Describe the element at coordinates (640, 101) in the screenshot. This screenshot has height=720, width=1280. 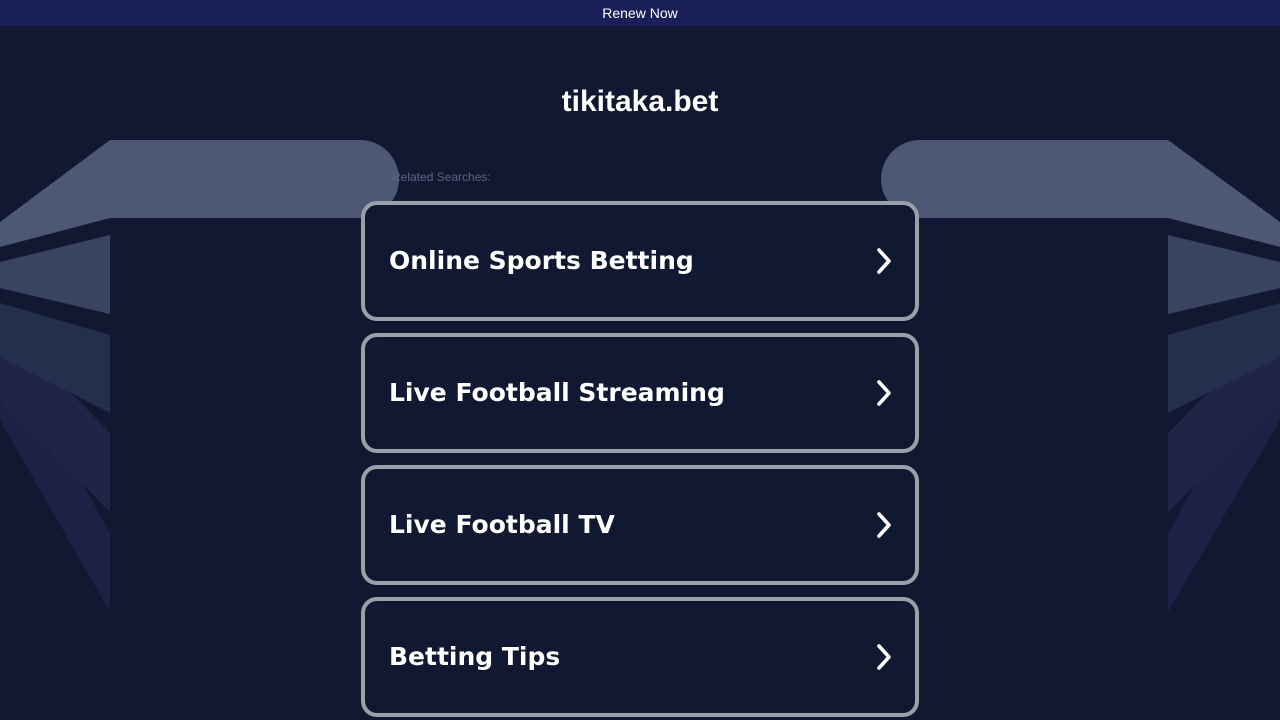
I see `page-title: tikitaka.bet` at that location.